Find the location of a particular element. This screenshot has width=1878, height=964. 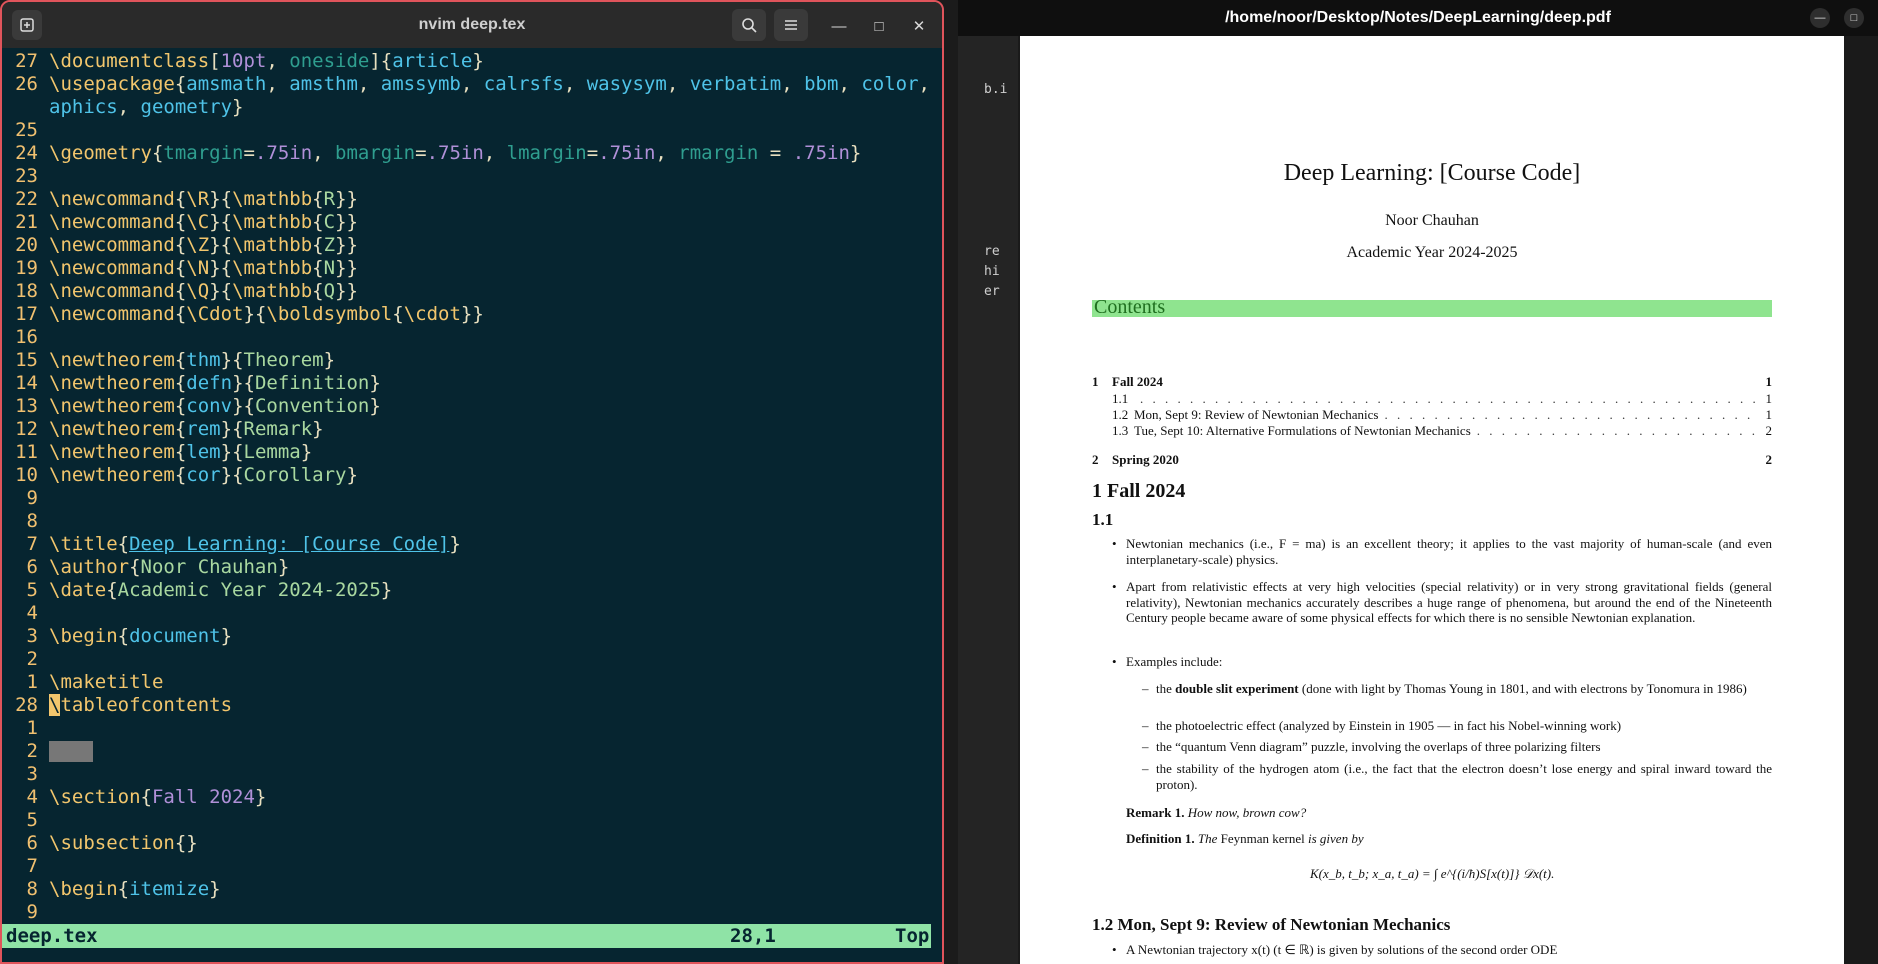

line-number: 27 is located at coordinates (26, 61).